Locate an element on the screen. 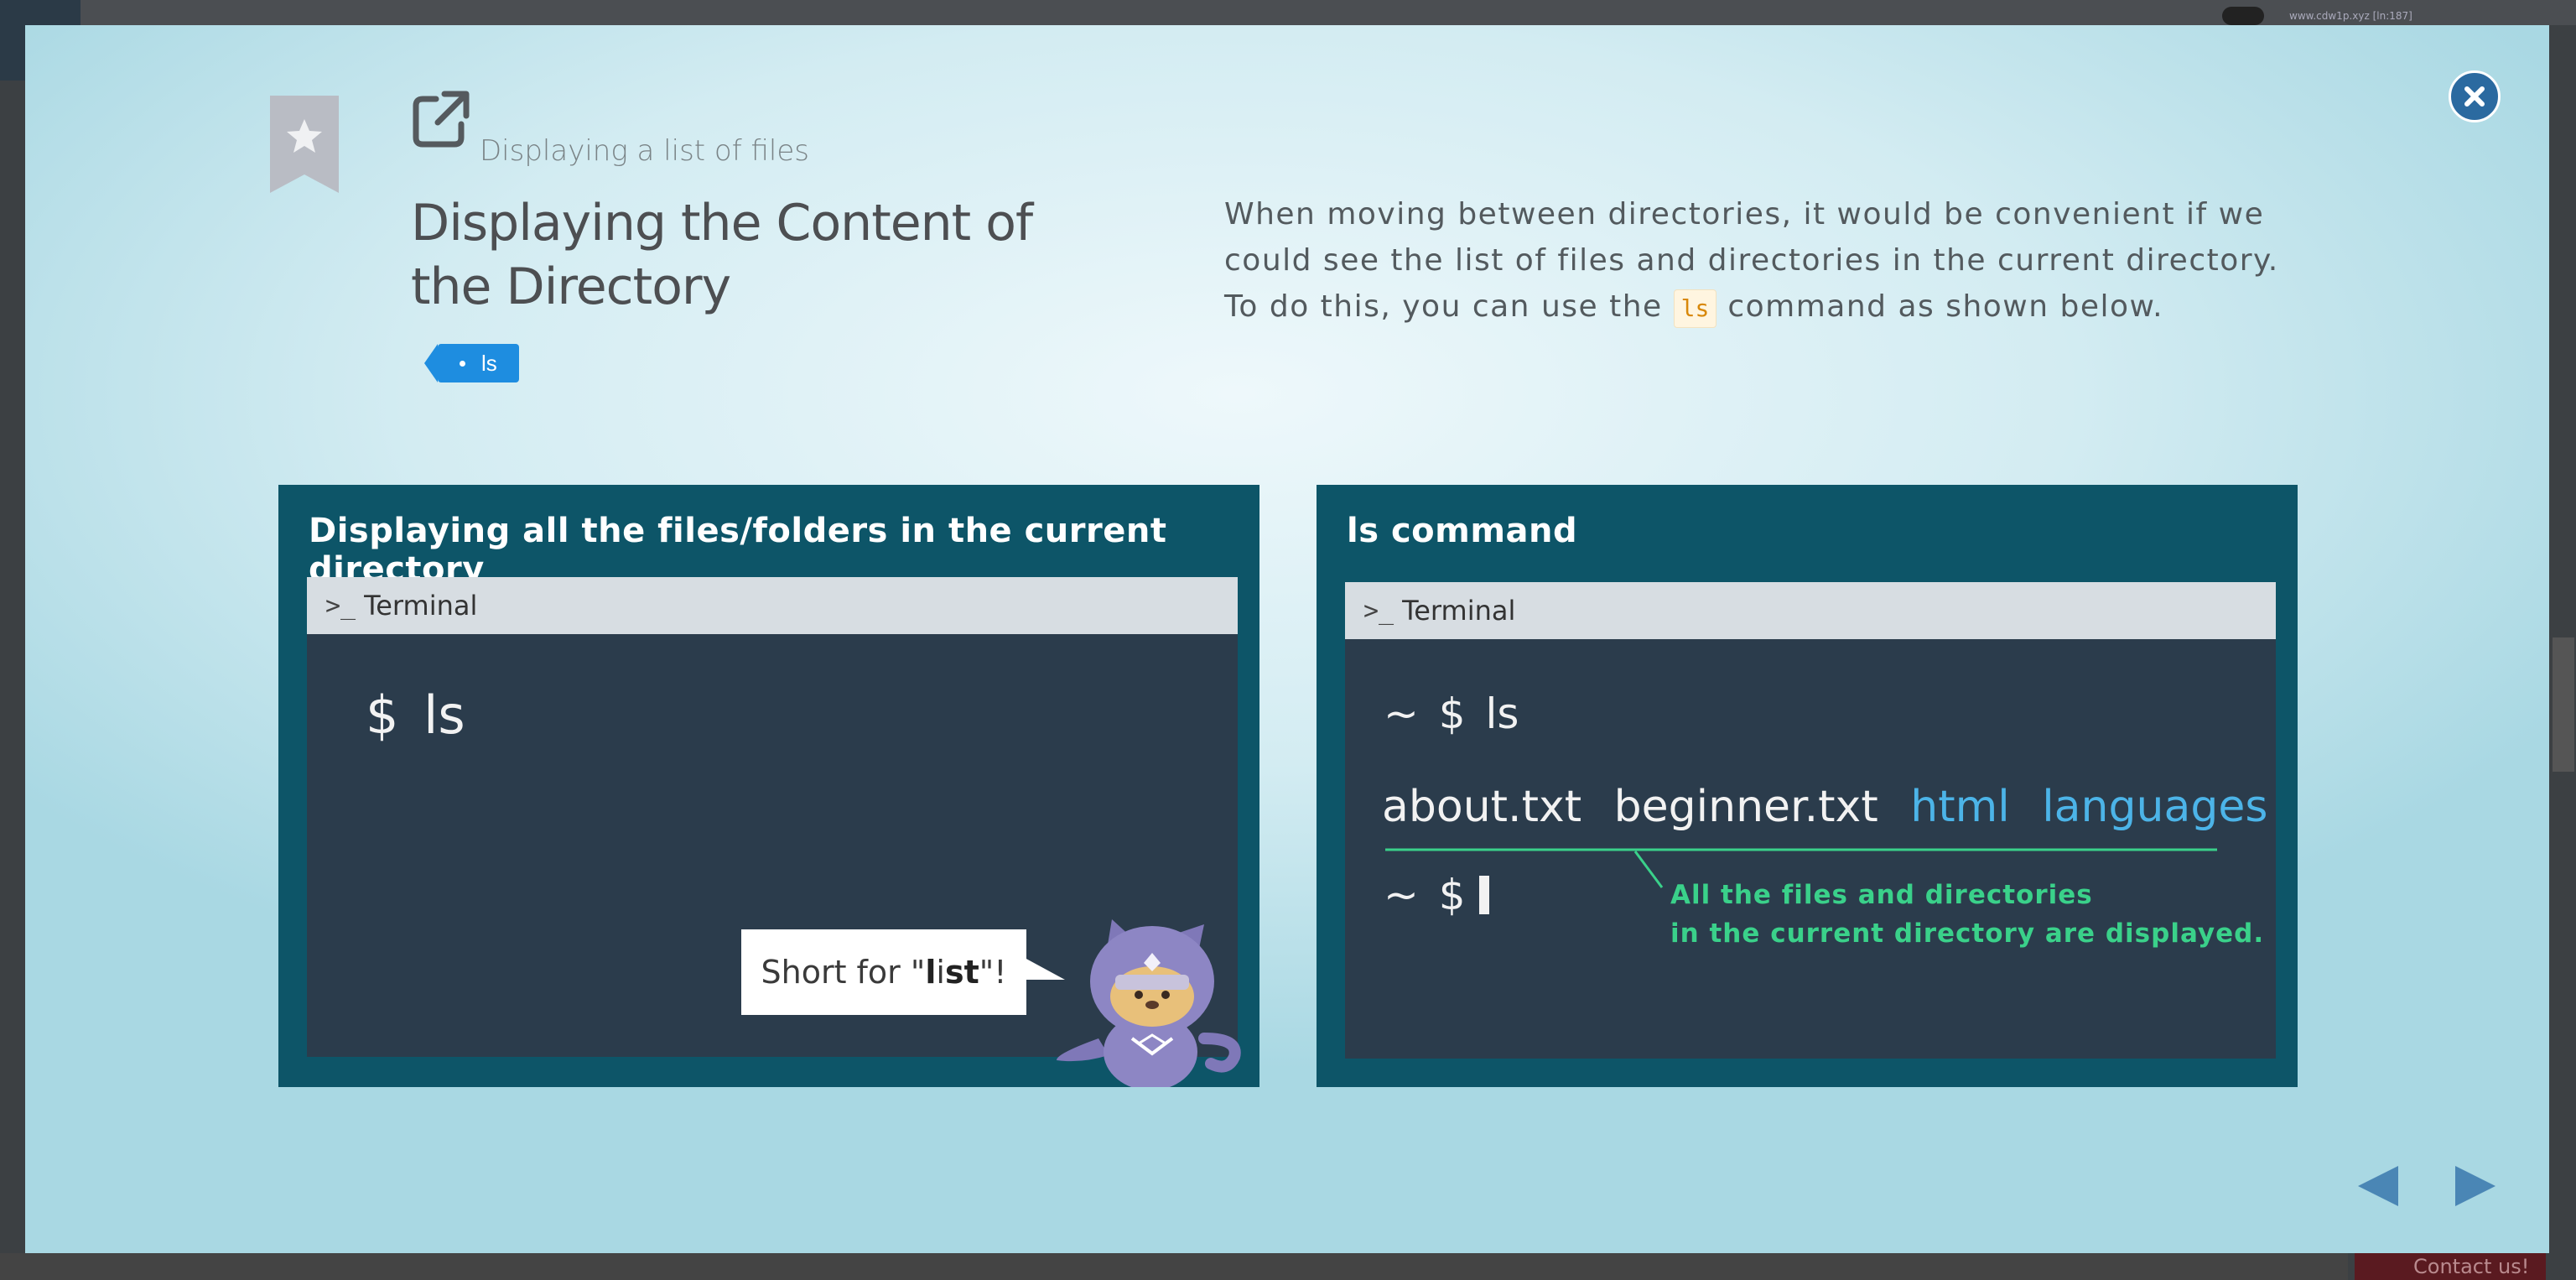  contact-us-button: Contact us! is located at coordinates (2450, 1266).